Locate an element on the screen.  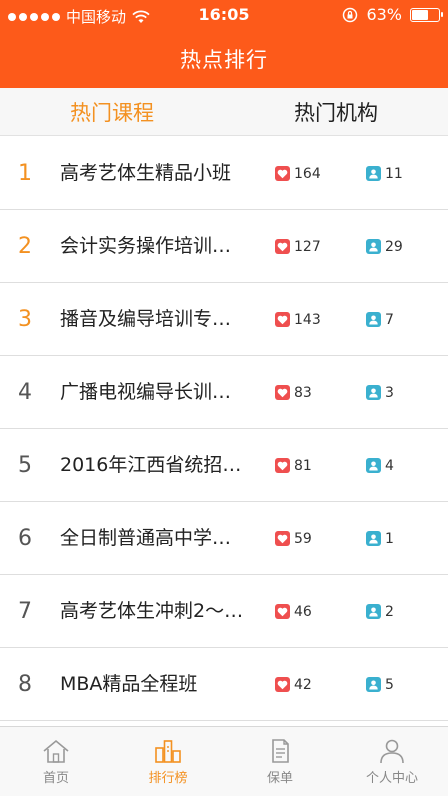
list-item: 7 高考艺体生冲刺2～… 46 2 is located at coordinates (224, 611).